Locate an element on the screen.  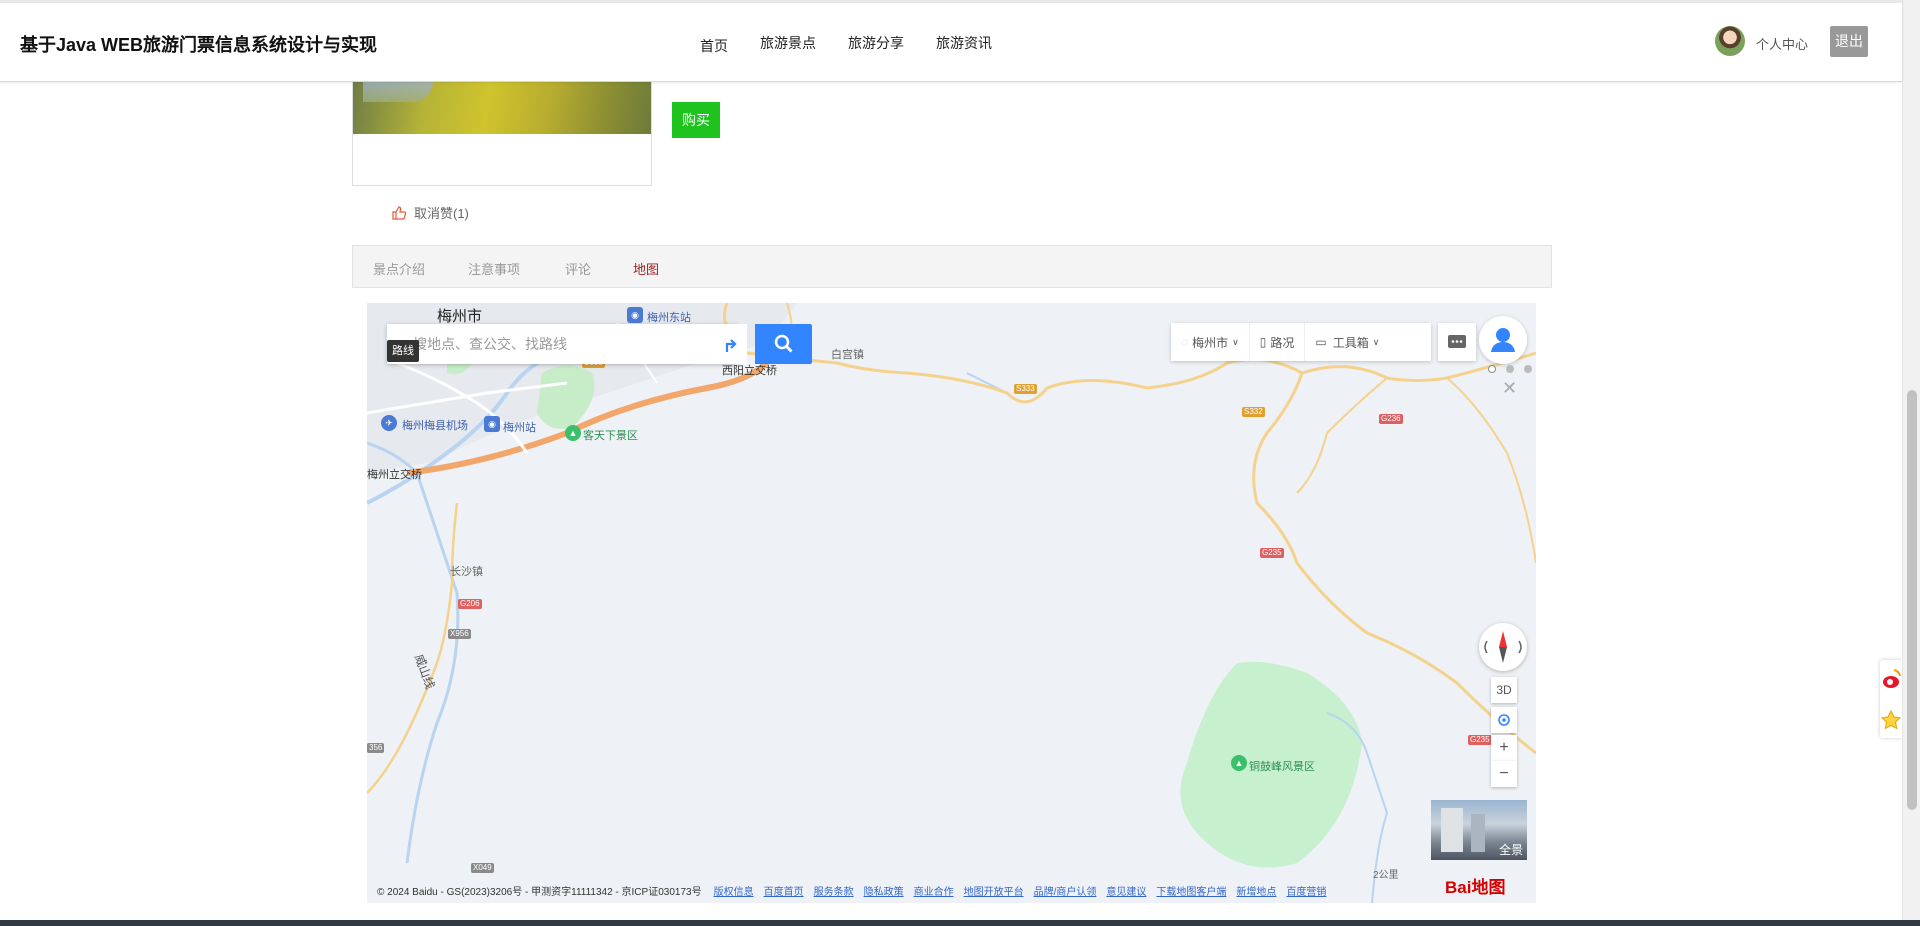
footer-link: 隐私政策 is located at coordinates (884, 890).